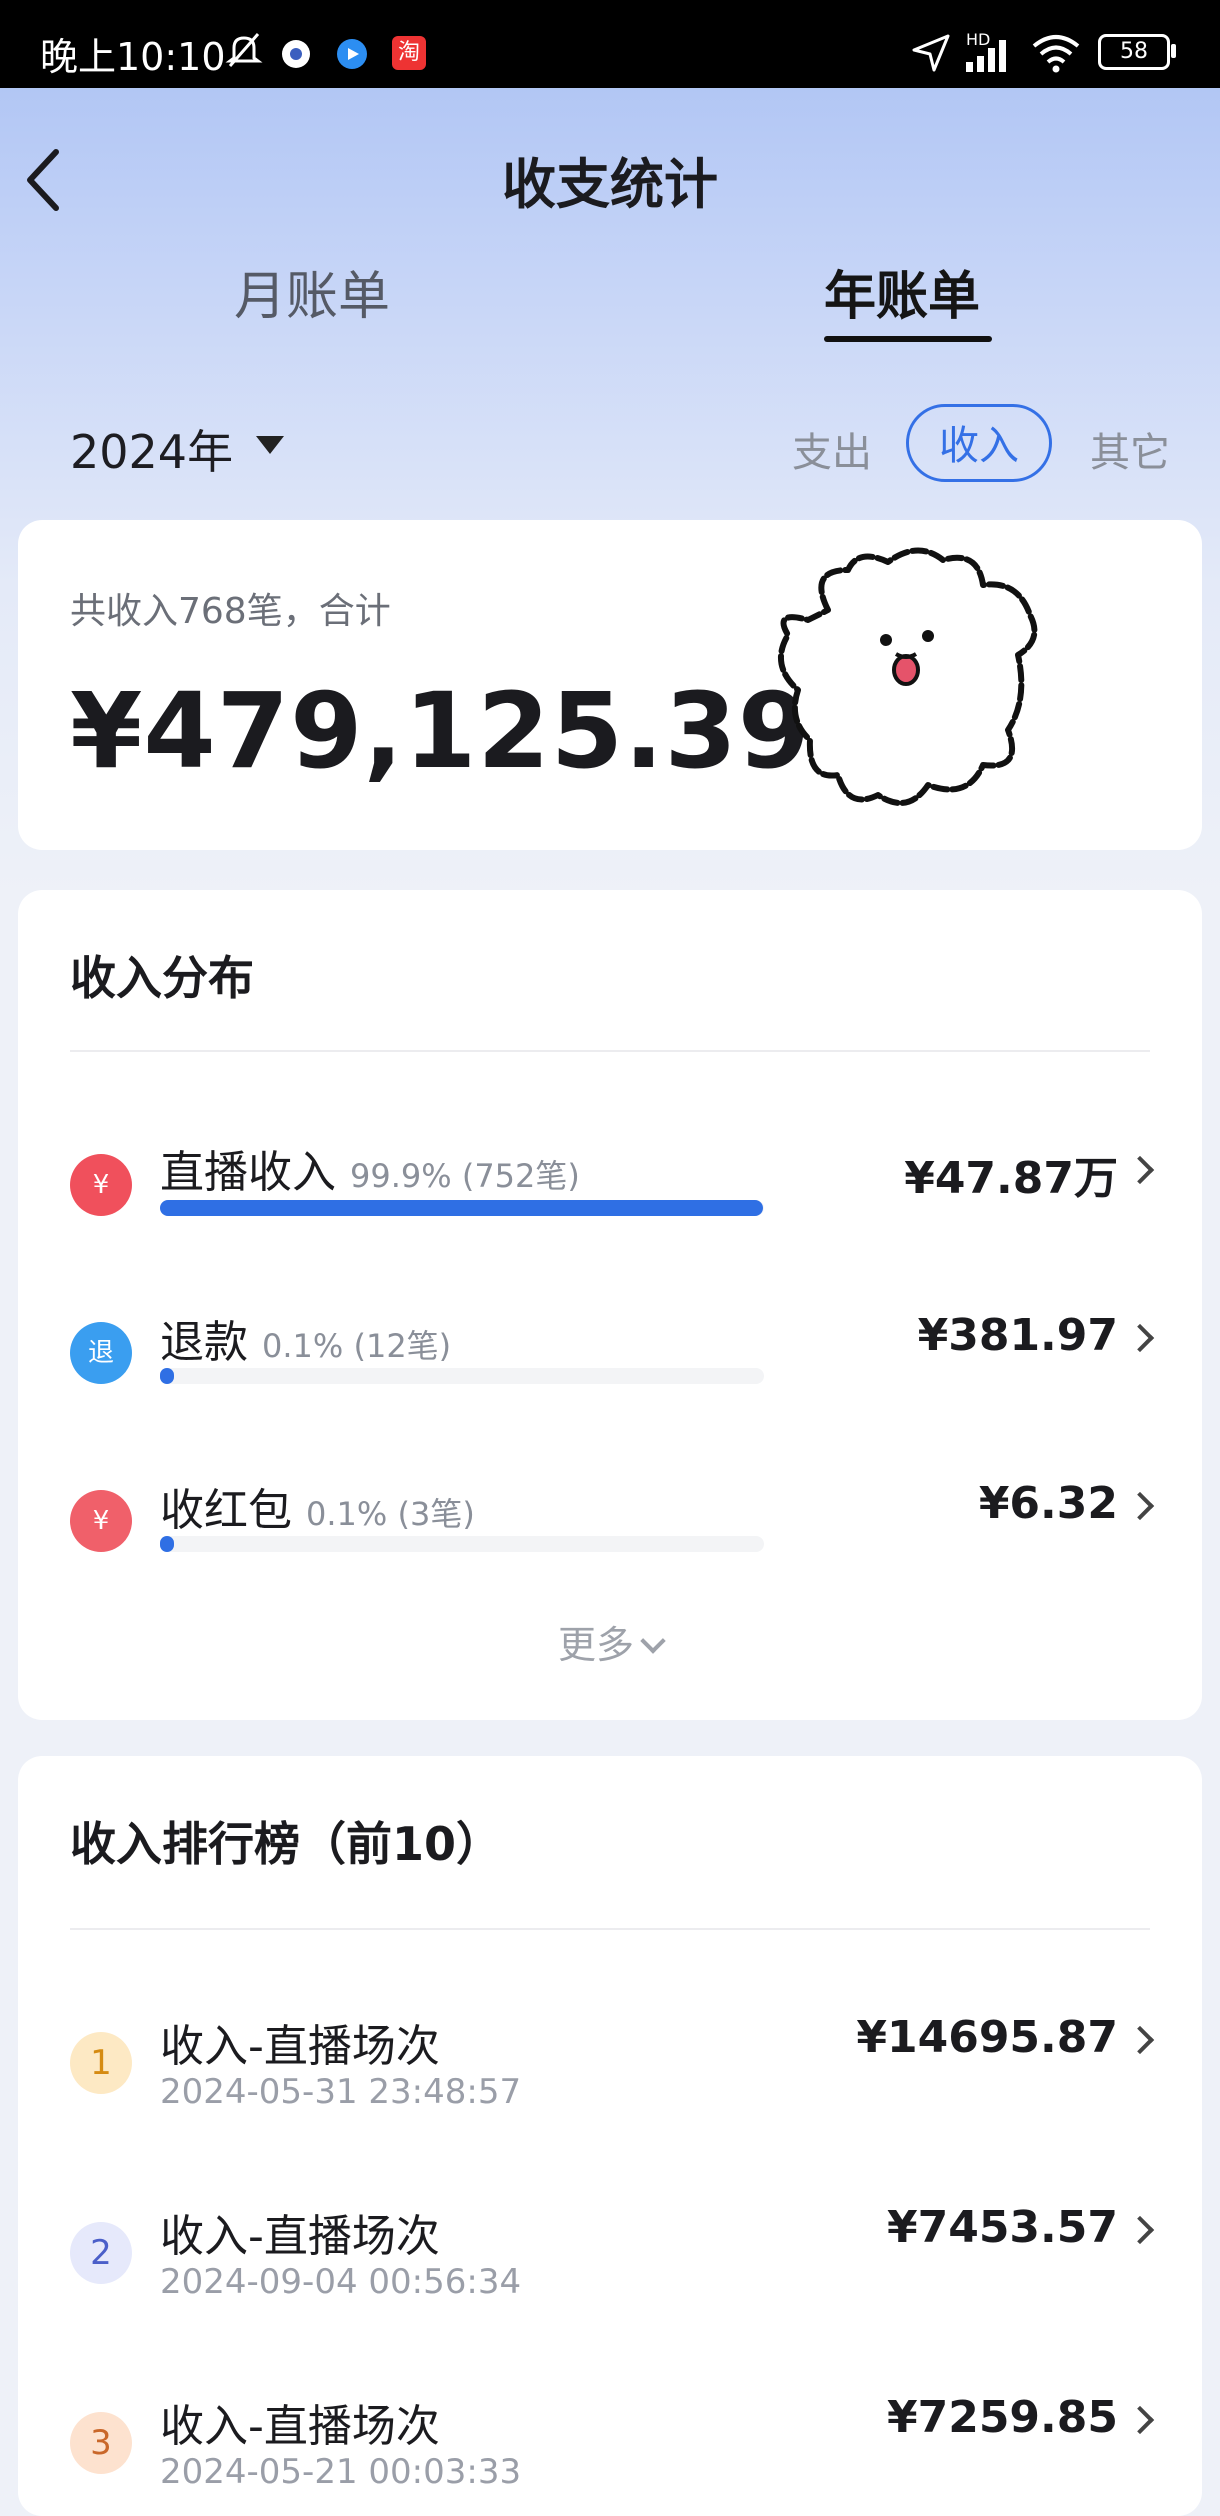  Describe the element at coordinates (230, 611) in the screenshot. I see `summary-label: 共收入768笔，合计` at that location.